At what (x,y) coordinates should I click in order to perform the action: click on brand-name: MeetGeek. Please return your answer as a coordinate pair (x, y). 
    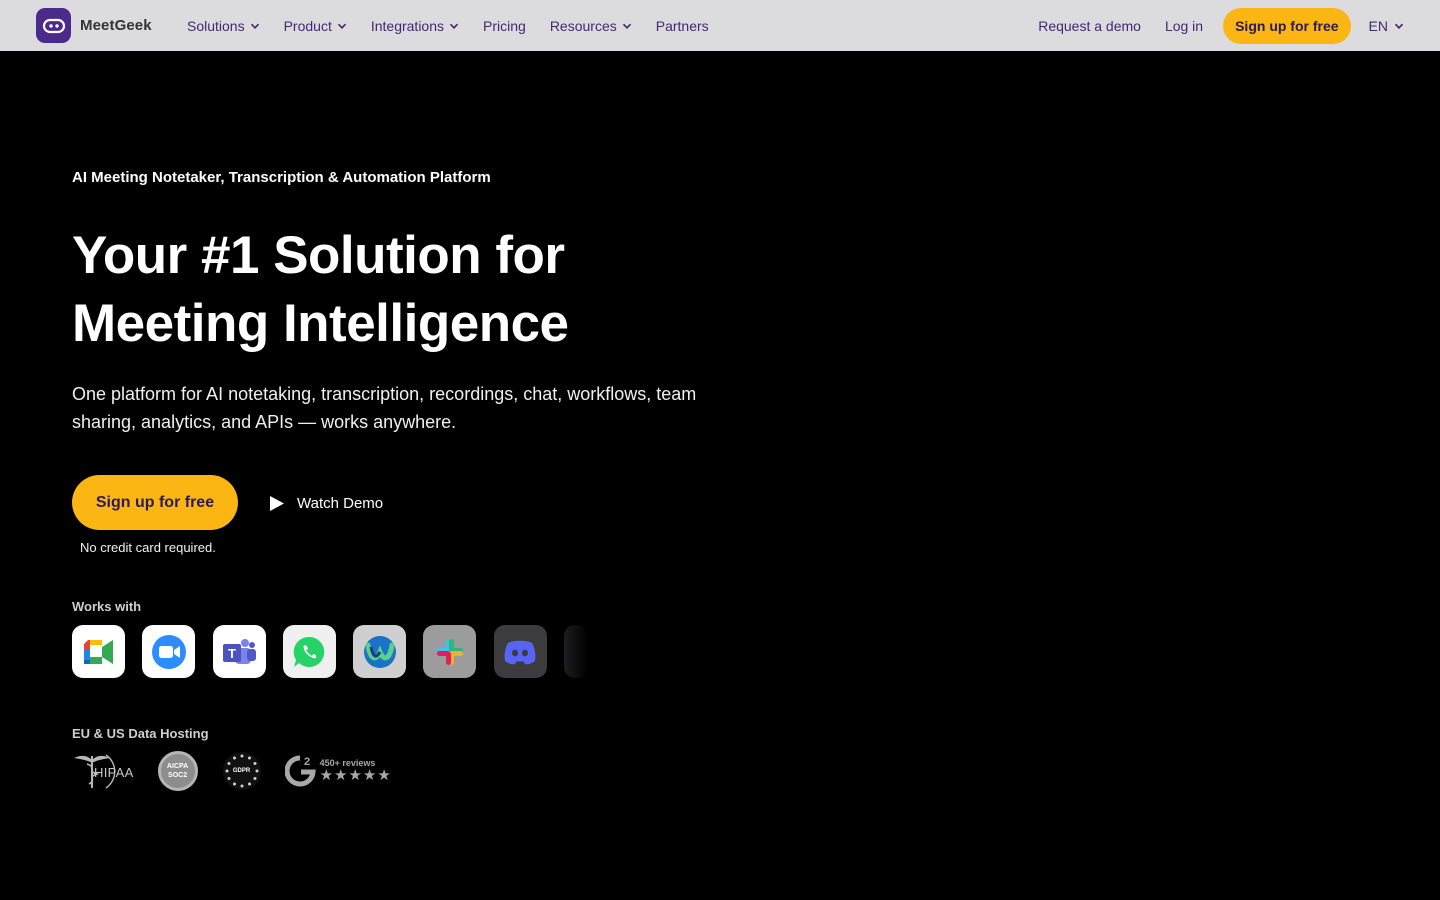
    Looking at the image, I should click on (116, 25).